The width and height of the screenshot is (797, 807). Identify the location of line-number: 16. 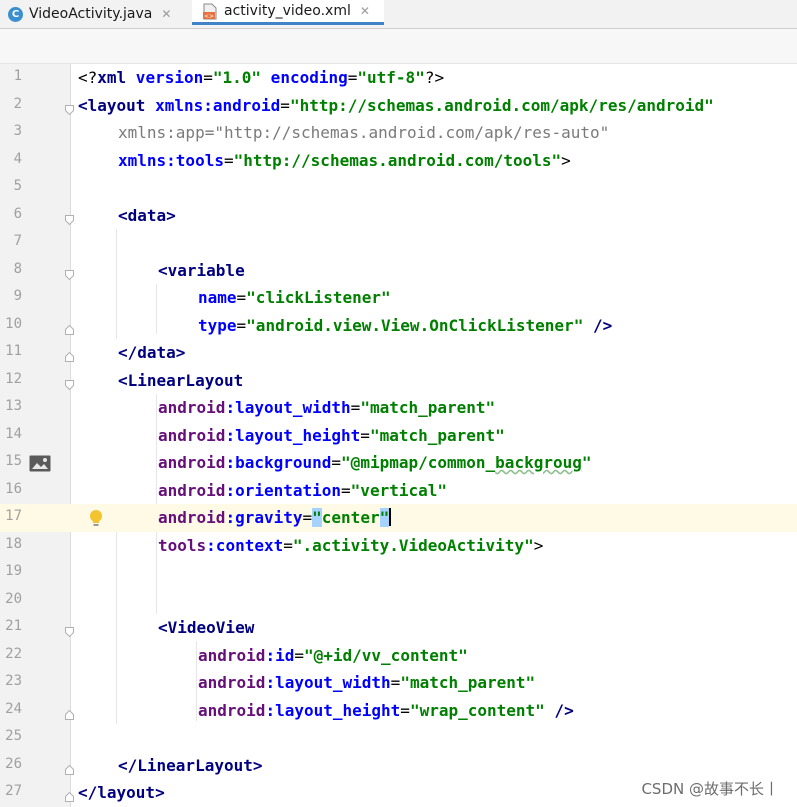
(13, 488).